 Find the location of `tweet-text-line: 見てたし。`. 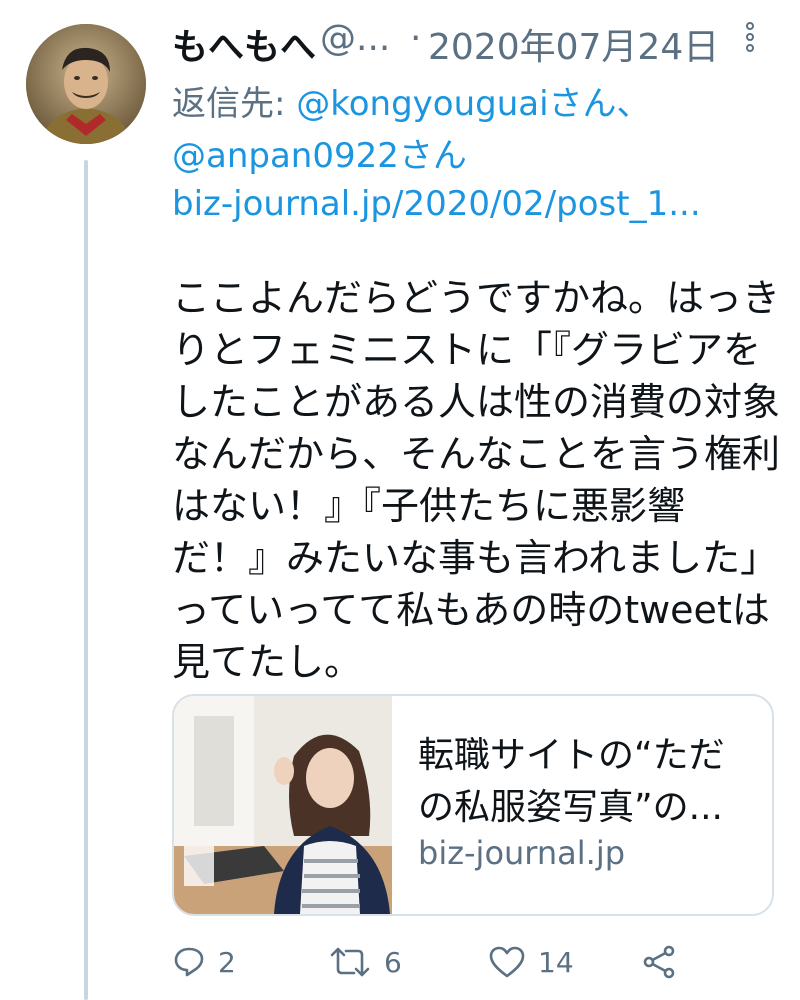

tweet-text-line: 見てたし。 is located at coordinates (267, 662).